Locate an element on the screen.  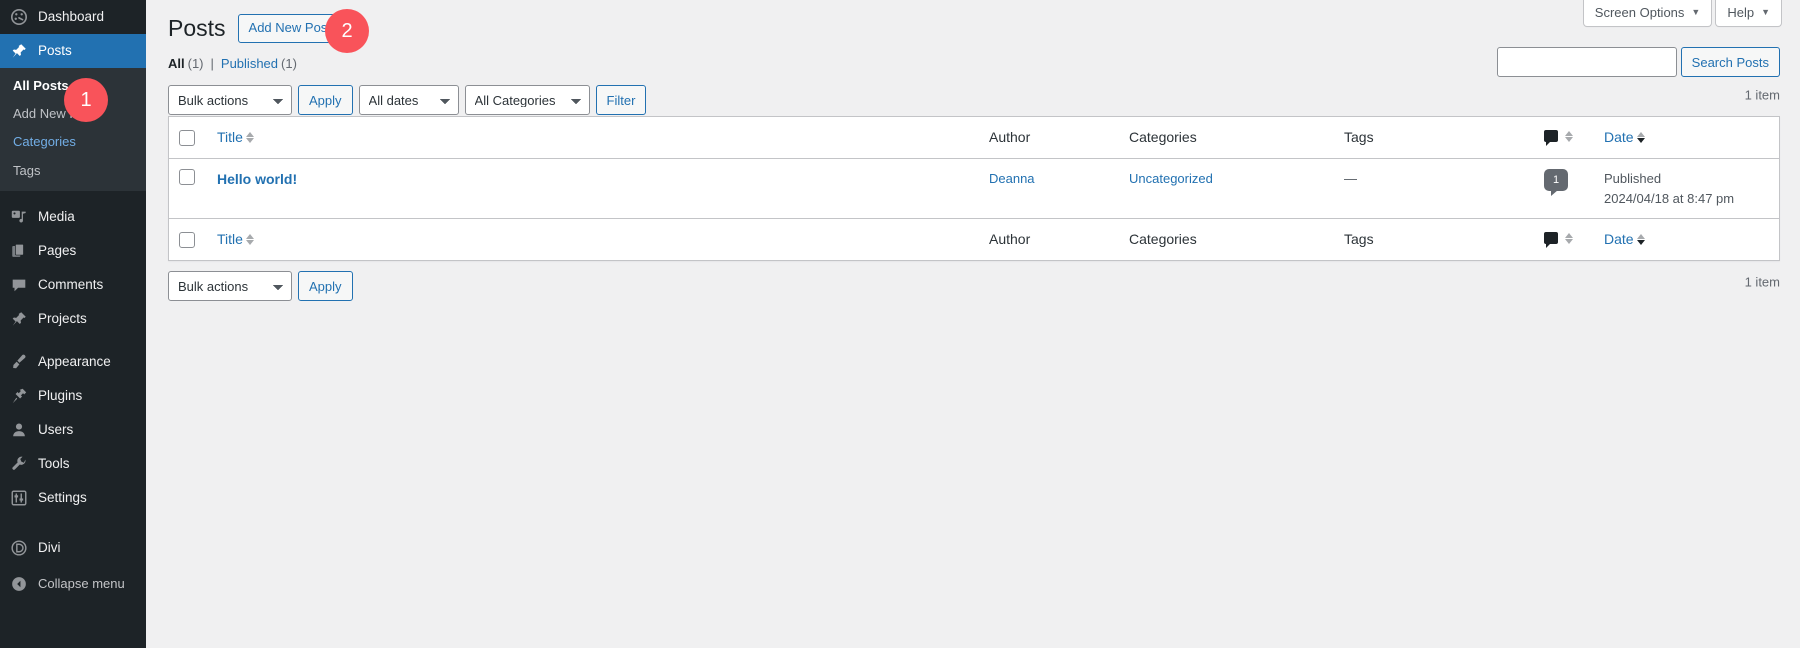
table-header-row: Title Author Categories Tags Date is located at coordinates (974, 138).